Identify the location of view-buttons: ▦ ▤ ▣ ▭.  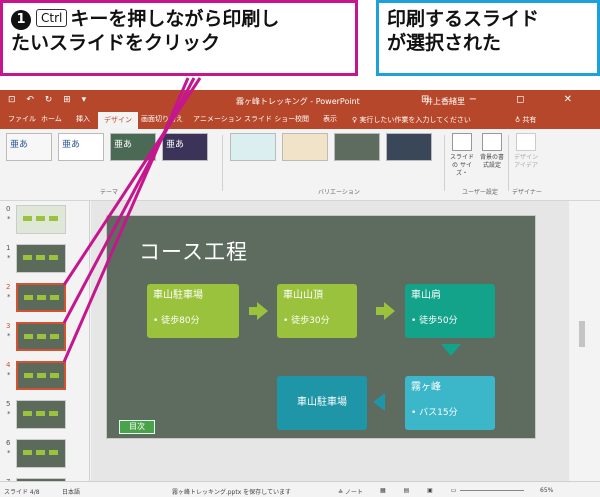
(422, 490).